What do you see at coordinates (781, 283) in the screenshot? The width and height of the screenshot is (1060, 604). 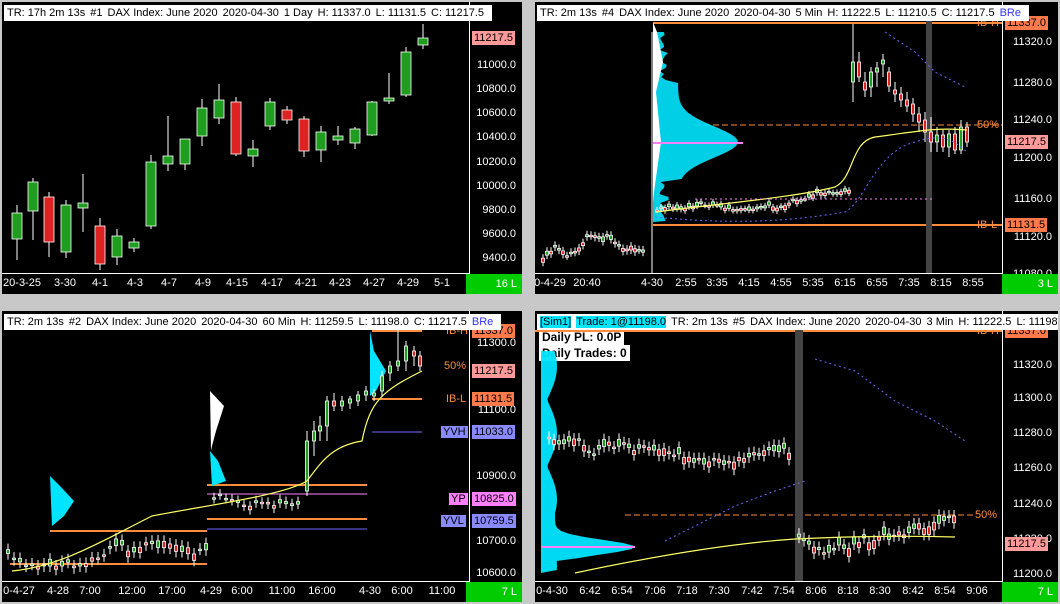 I see `x-tick: 4:55` at bounding box center [781, 283].